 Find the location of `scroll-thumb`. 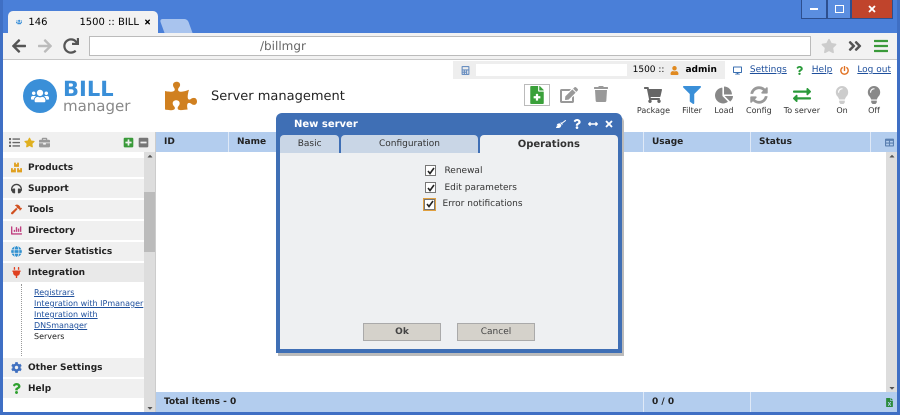

scroll-thumb is located at coordinates (149, 222).